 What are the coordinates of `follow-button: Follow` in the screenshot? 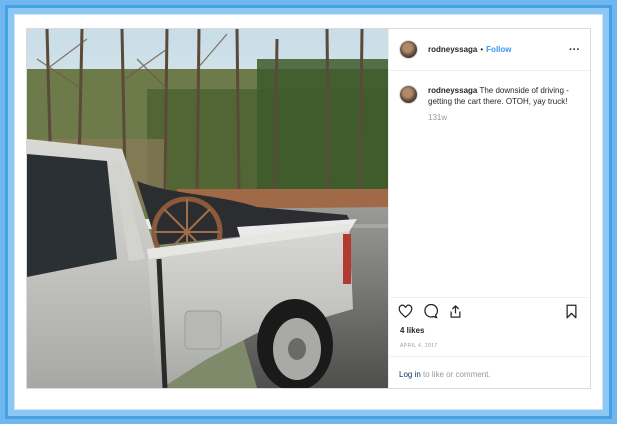 It's located at (498, 49).